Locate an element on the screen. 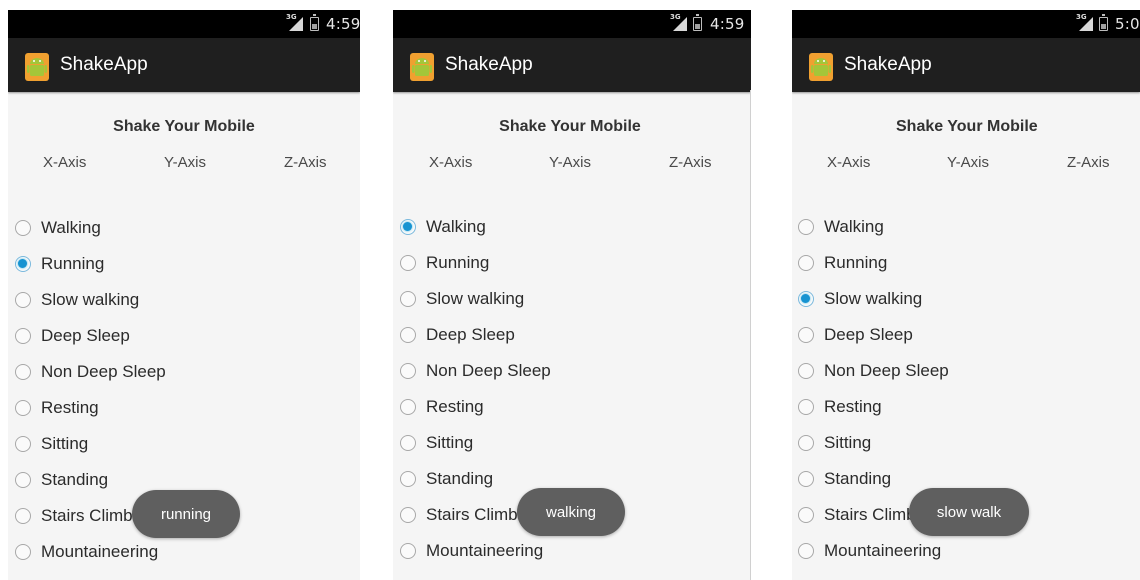 The image size is (1140, 580). radio-label: Mountaineering is located at coordinates (485, 550).